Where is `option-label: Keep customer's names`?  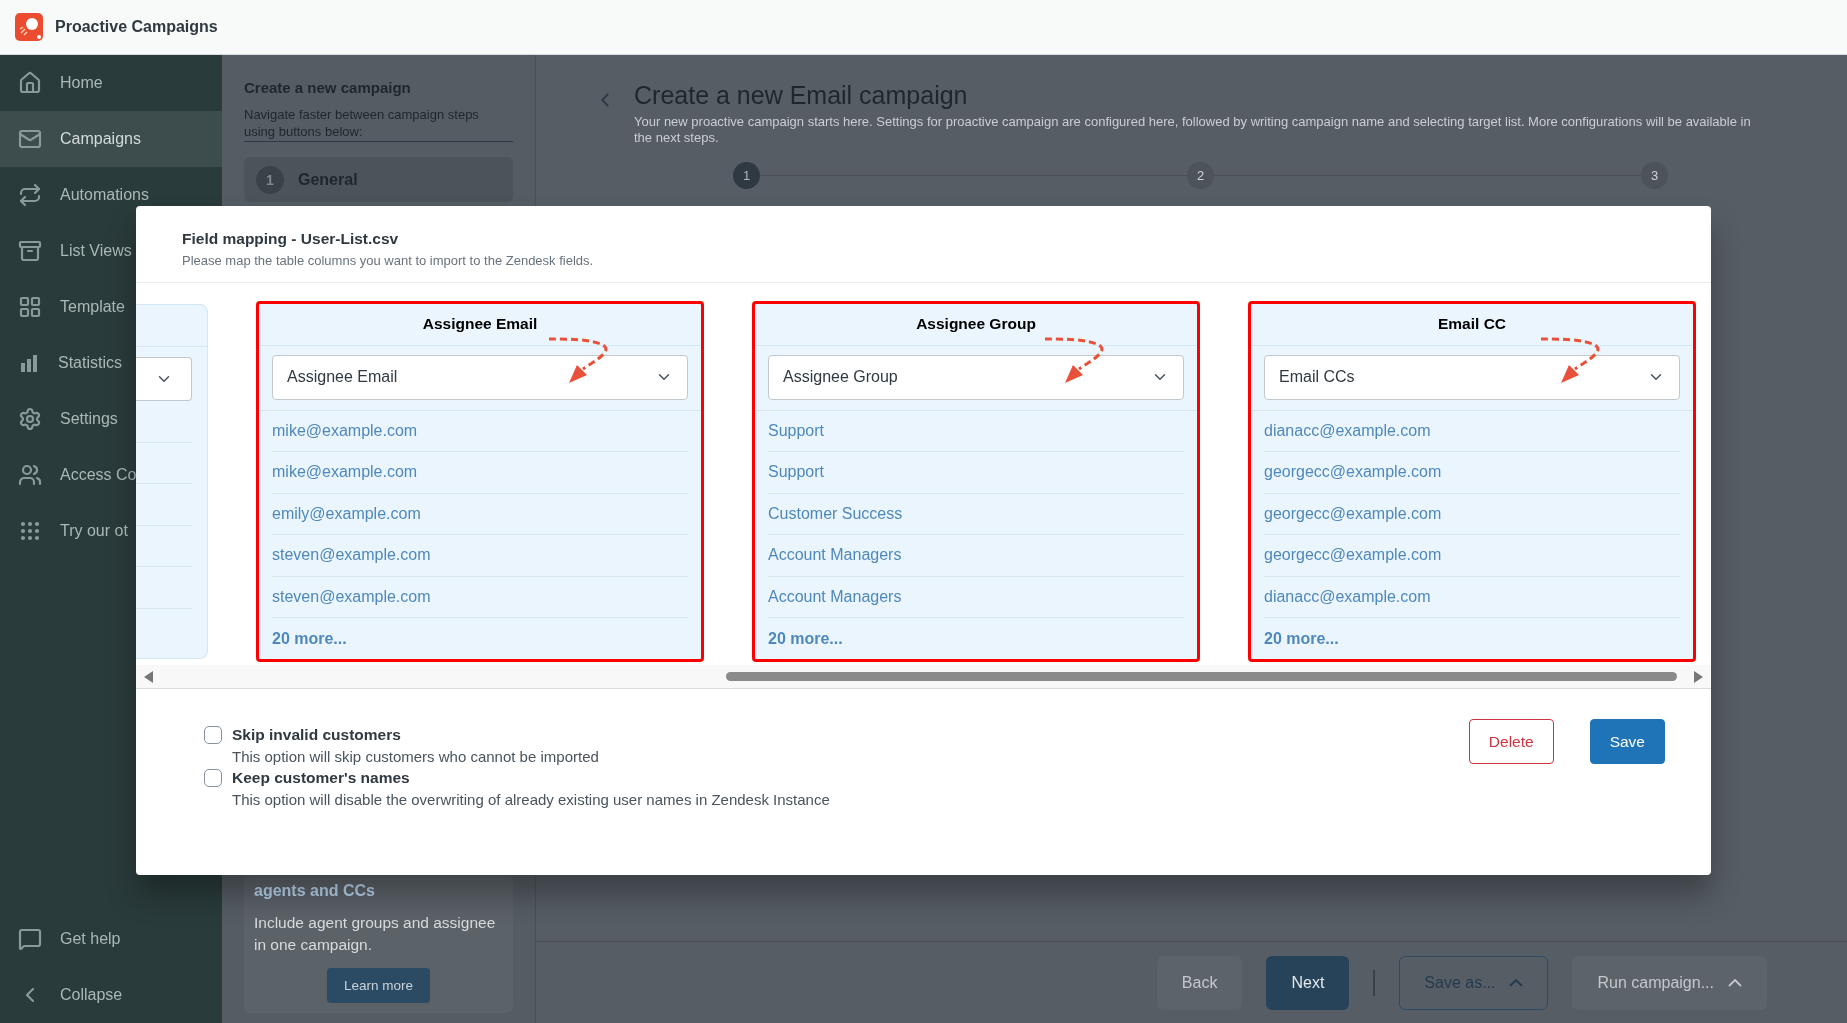 option-label: Keep customer's names is located at coordinates (321, 778).